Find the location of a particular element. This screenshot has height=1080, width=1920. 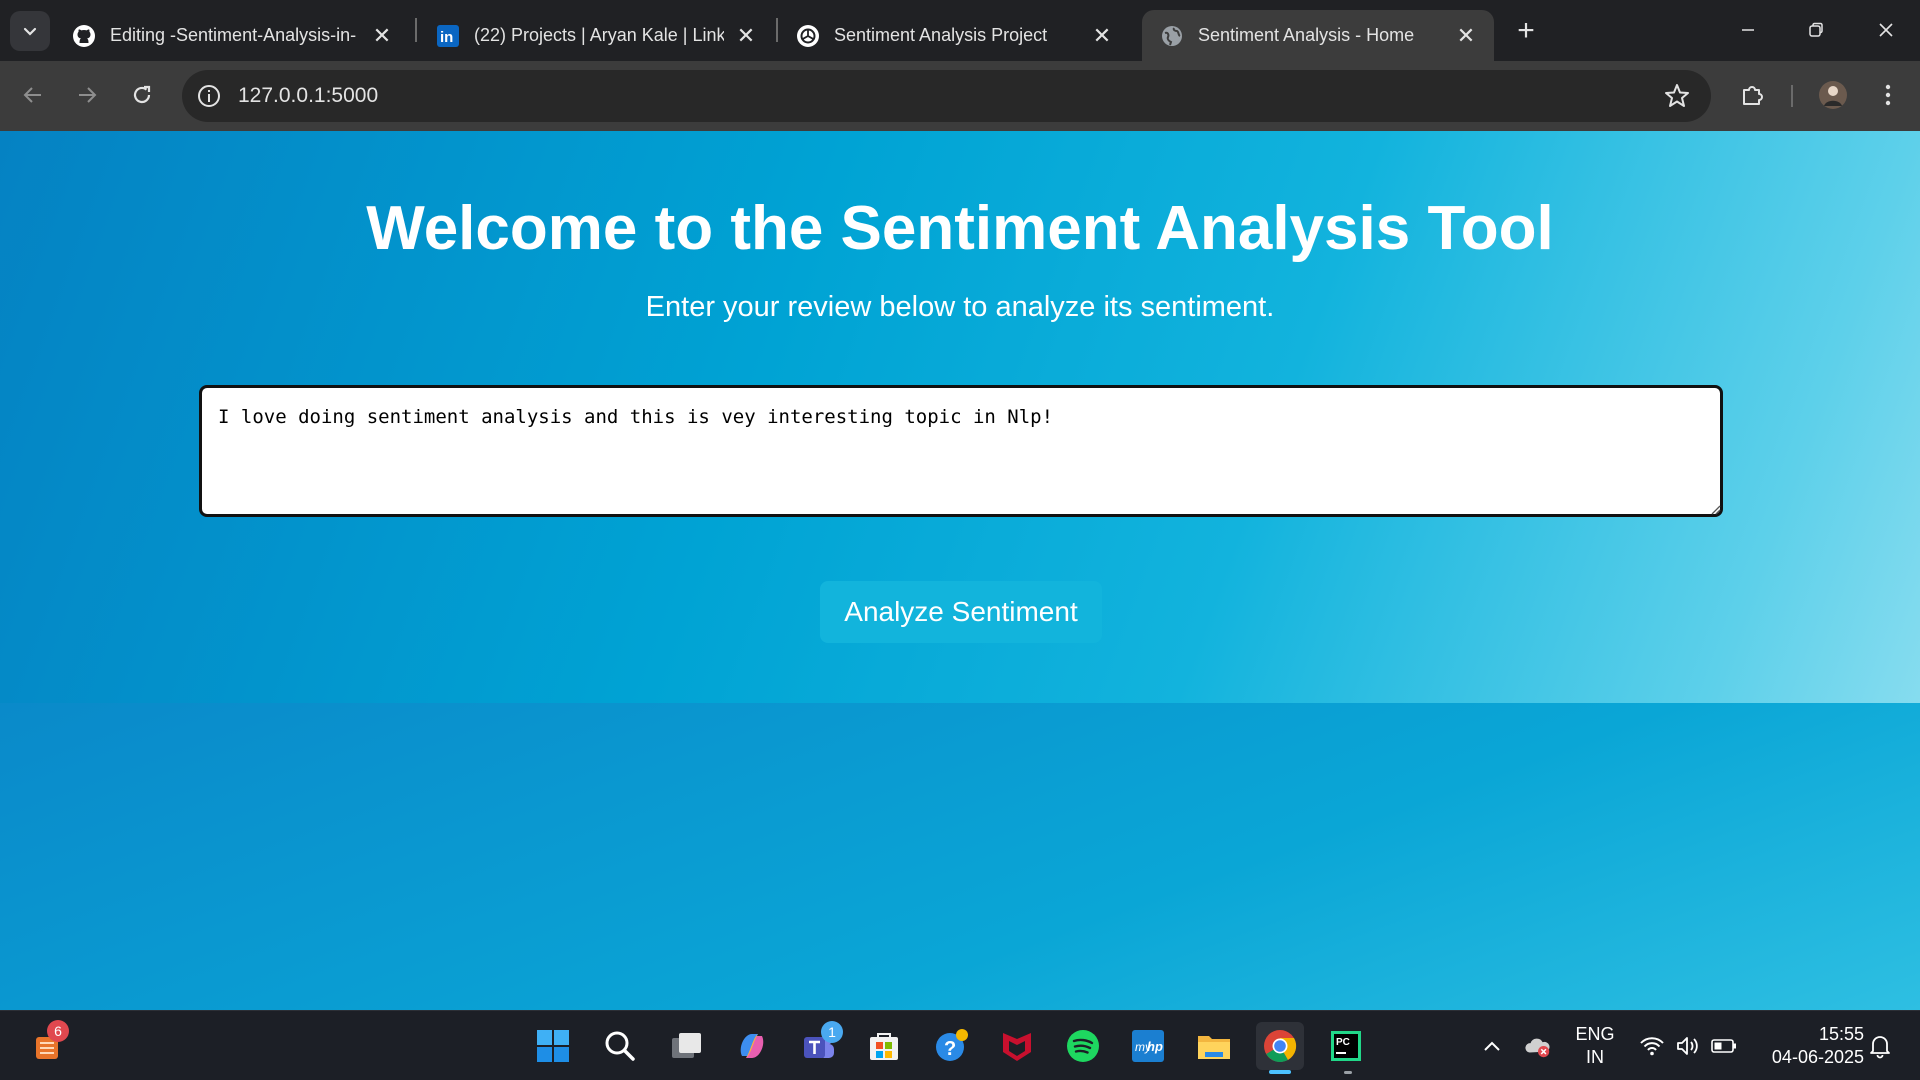

reload-icon is located at coordinates (142, 94).